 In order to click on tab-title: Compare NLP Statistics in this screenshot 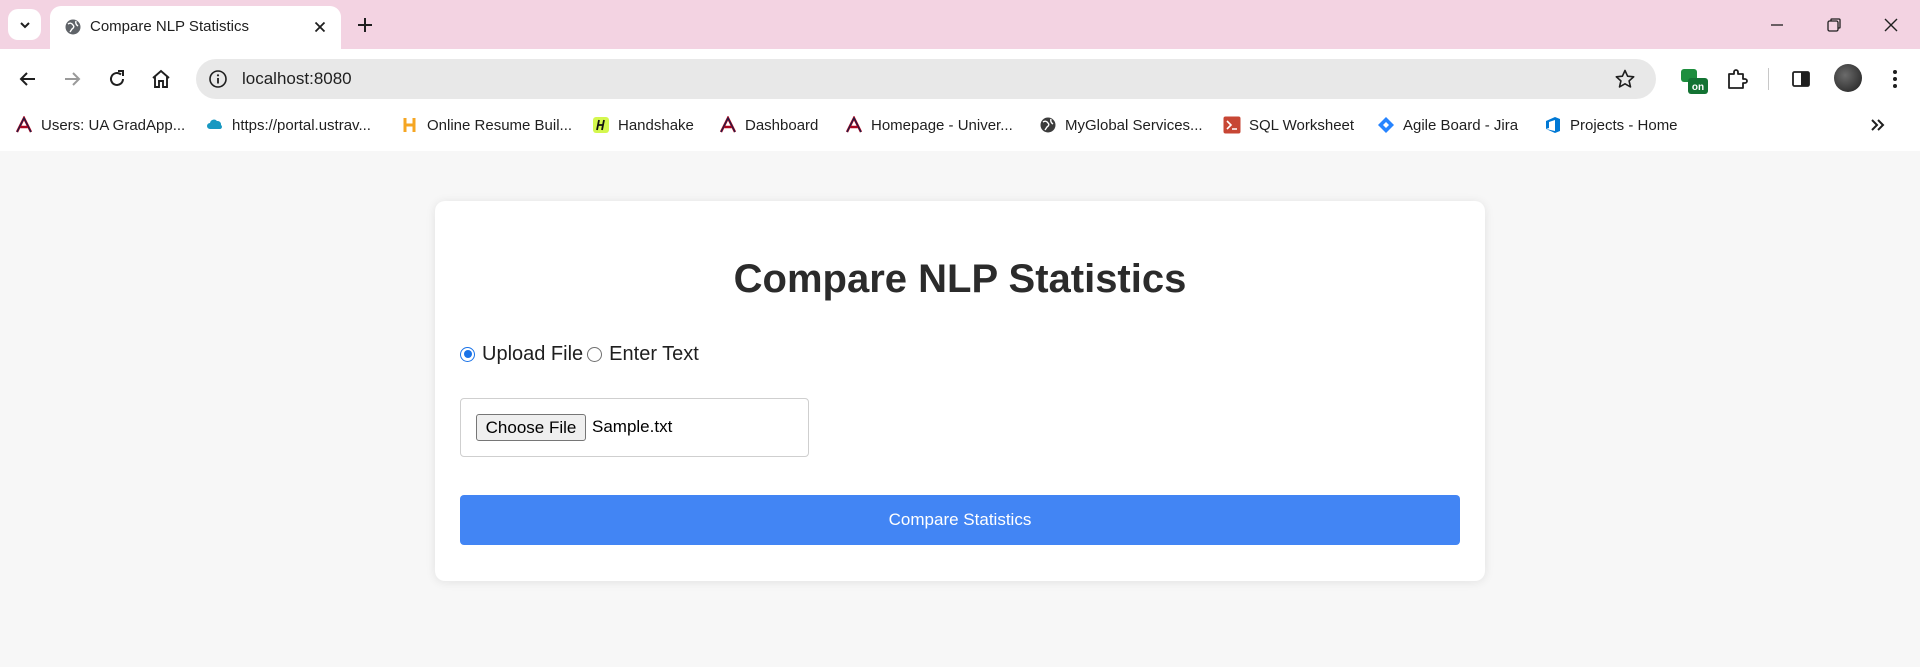, I will do `click(169, 26)`.